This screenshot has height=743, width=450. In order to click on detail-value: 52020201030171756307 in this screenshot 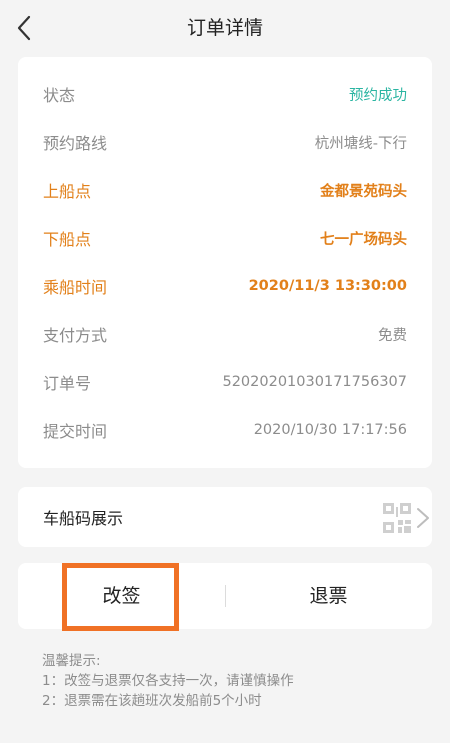, I will do `click(314, 382)`.